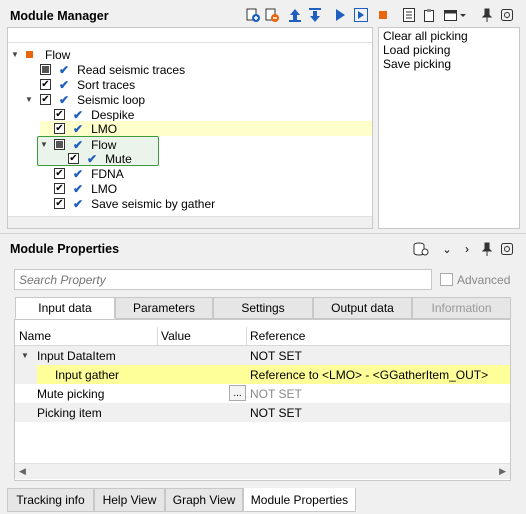  I want to click on module-properties-title: Module Properties, so click(65, 249).